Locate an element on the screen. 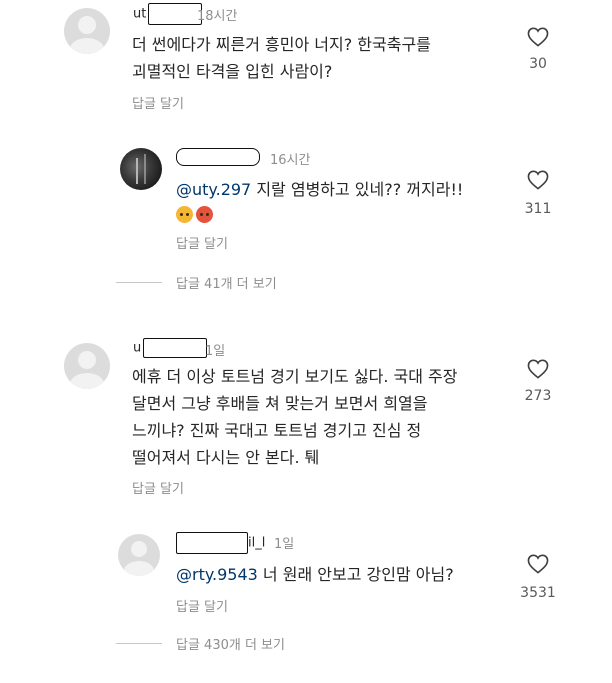  timestamp: 18시간 is located at coordinates (217, 16).